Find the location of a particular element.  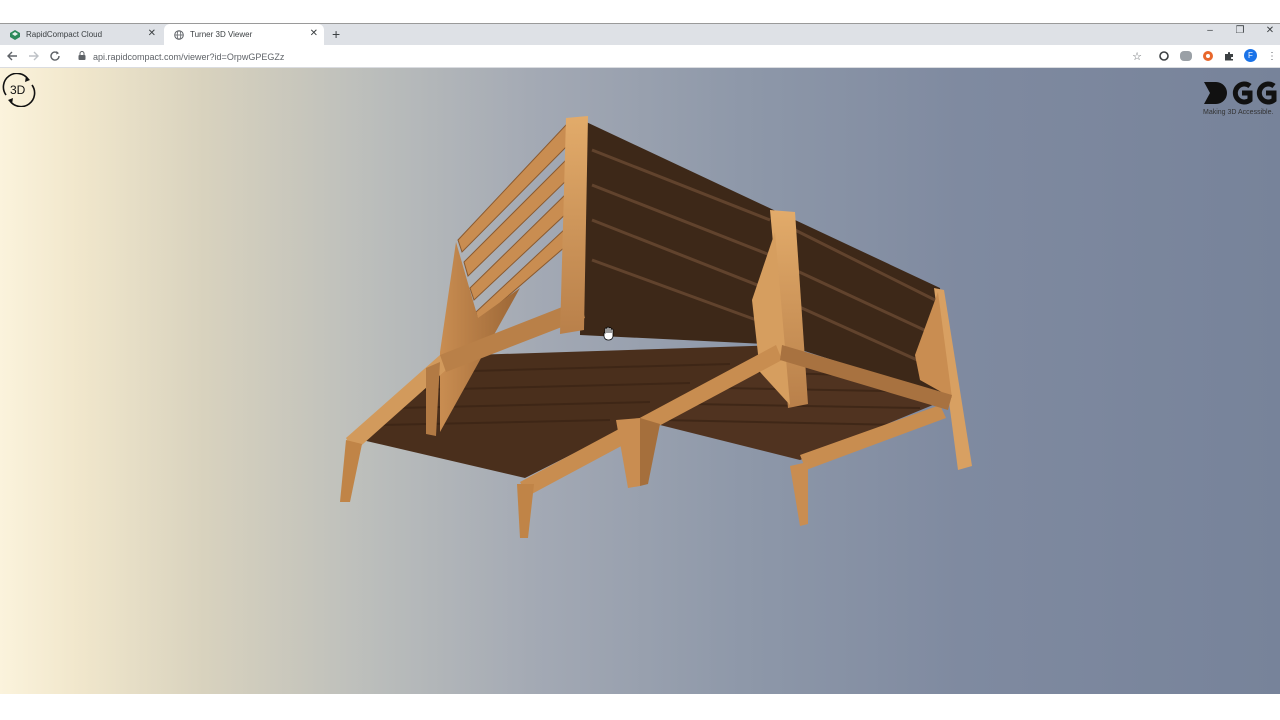

rapidcompact-favicon-icon is located at coordinates (15, 34).